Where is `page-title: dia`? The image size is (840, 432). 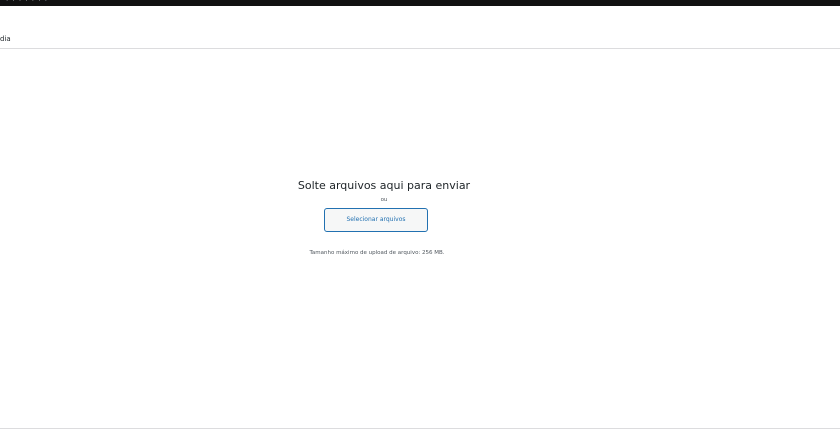
page-title: dia is located at coordinates (5, 39).